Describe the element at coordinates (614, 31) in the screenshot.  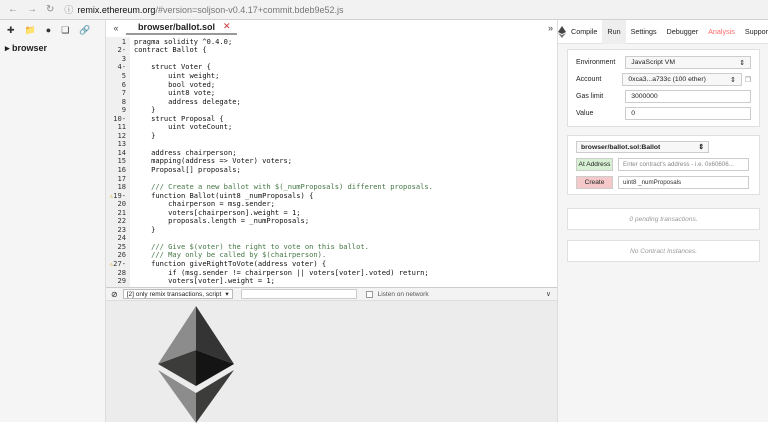
I see `tab-run: Run` at that location.